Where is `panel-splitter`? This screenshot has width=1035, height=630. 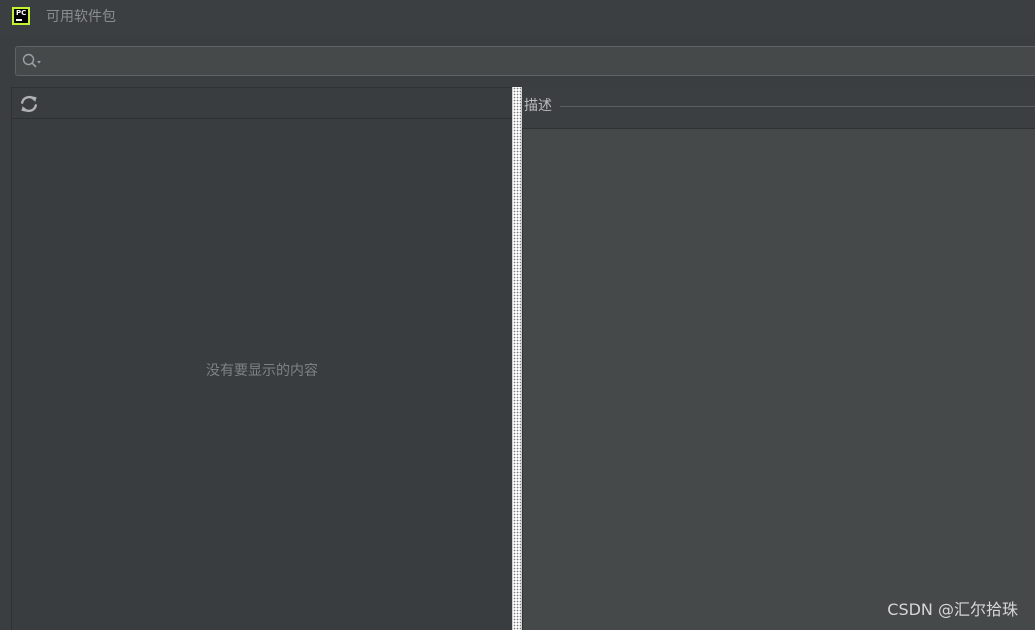
panel-splitter is located at coordinates (517, 358).